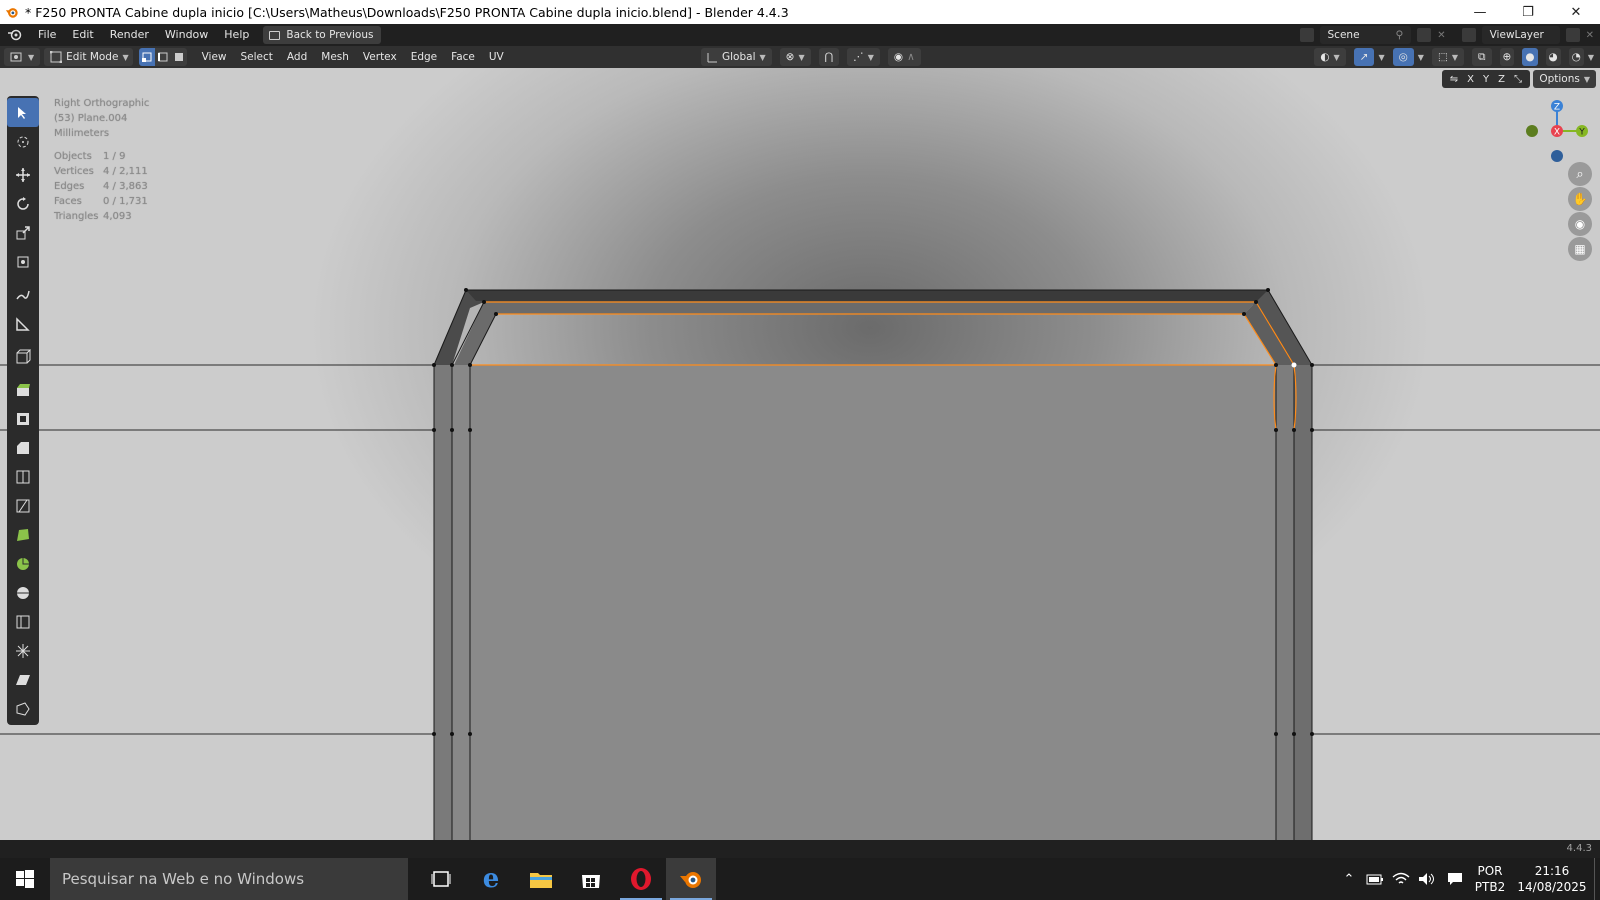  Describe the element at coordinates (322, 35) in the screenshot. I see `back-to-previous-button: Back to Previous` at that location.